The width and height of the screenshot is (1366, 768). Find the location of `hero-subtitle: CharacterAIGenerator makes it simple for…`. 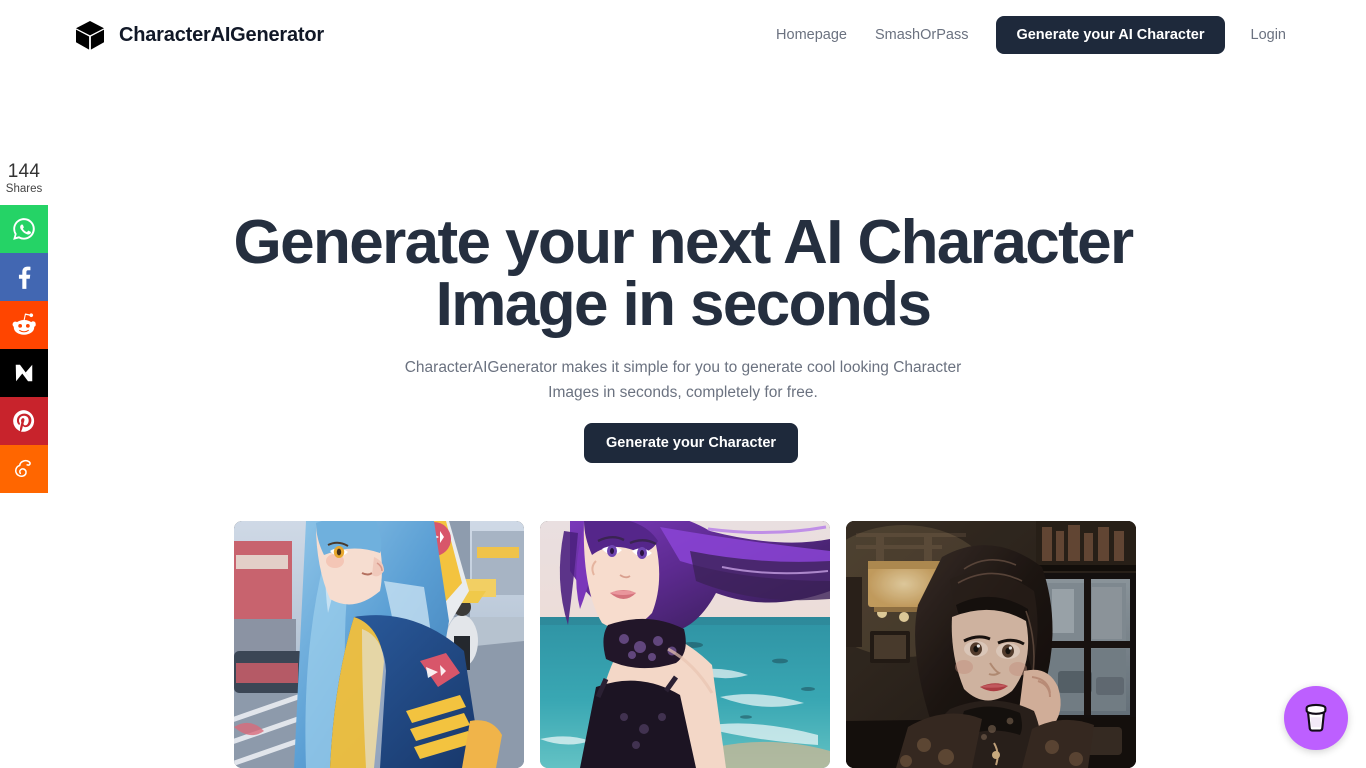

hero-subtitle: CharacterAIGenerator makes it simple for… is located at coordinates (683, 380).